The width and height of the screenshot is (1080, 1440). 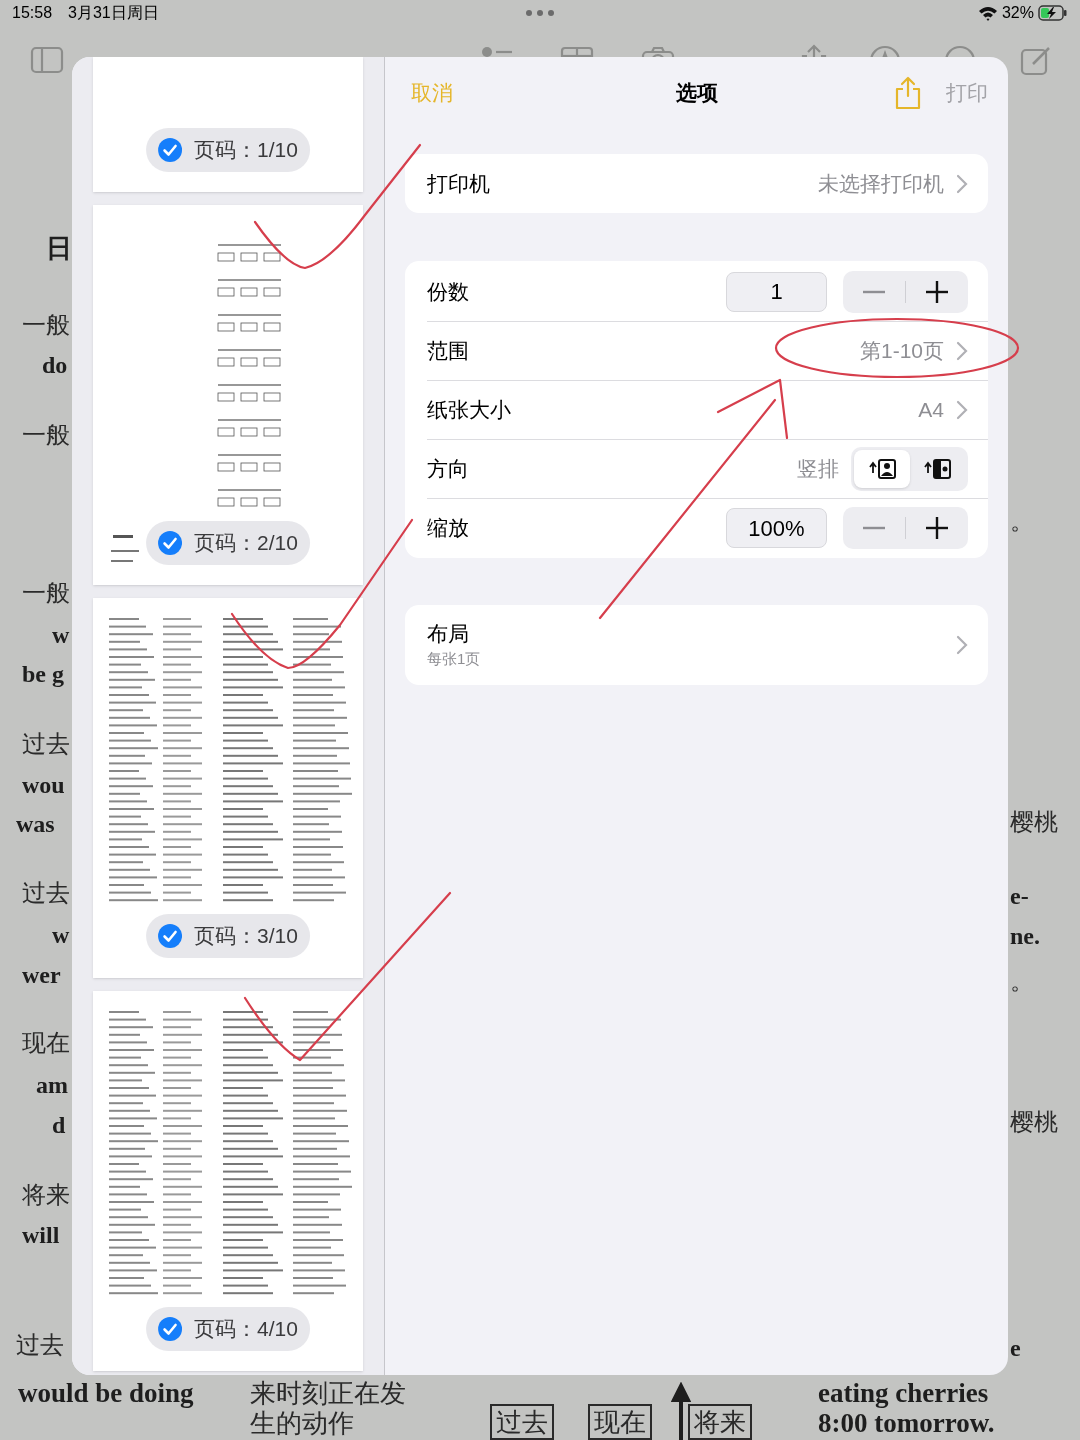 What do you see at coordinates (448, 634) in the screenshot?
I see `row-label: 布局` at bounding box center [448, 634].